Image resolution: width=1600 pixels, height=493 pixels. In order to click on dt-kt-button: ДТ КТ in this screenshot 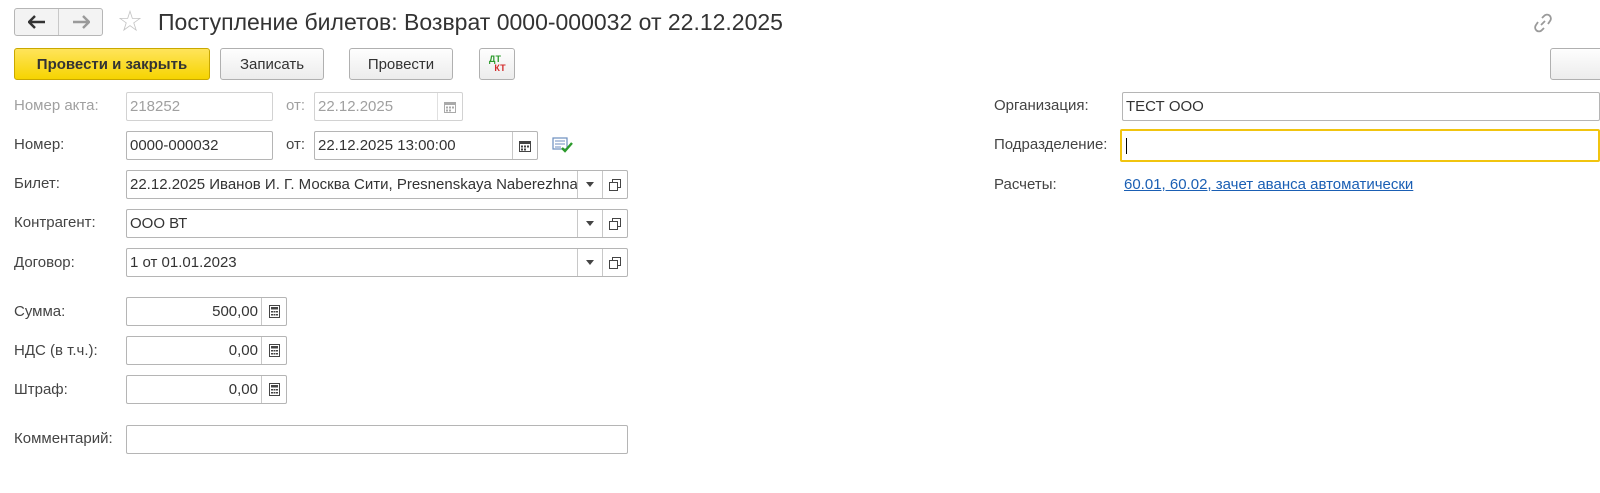, I will do `click(497, 64)`.